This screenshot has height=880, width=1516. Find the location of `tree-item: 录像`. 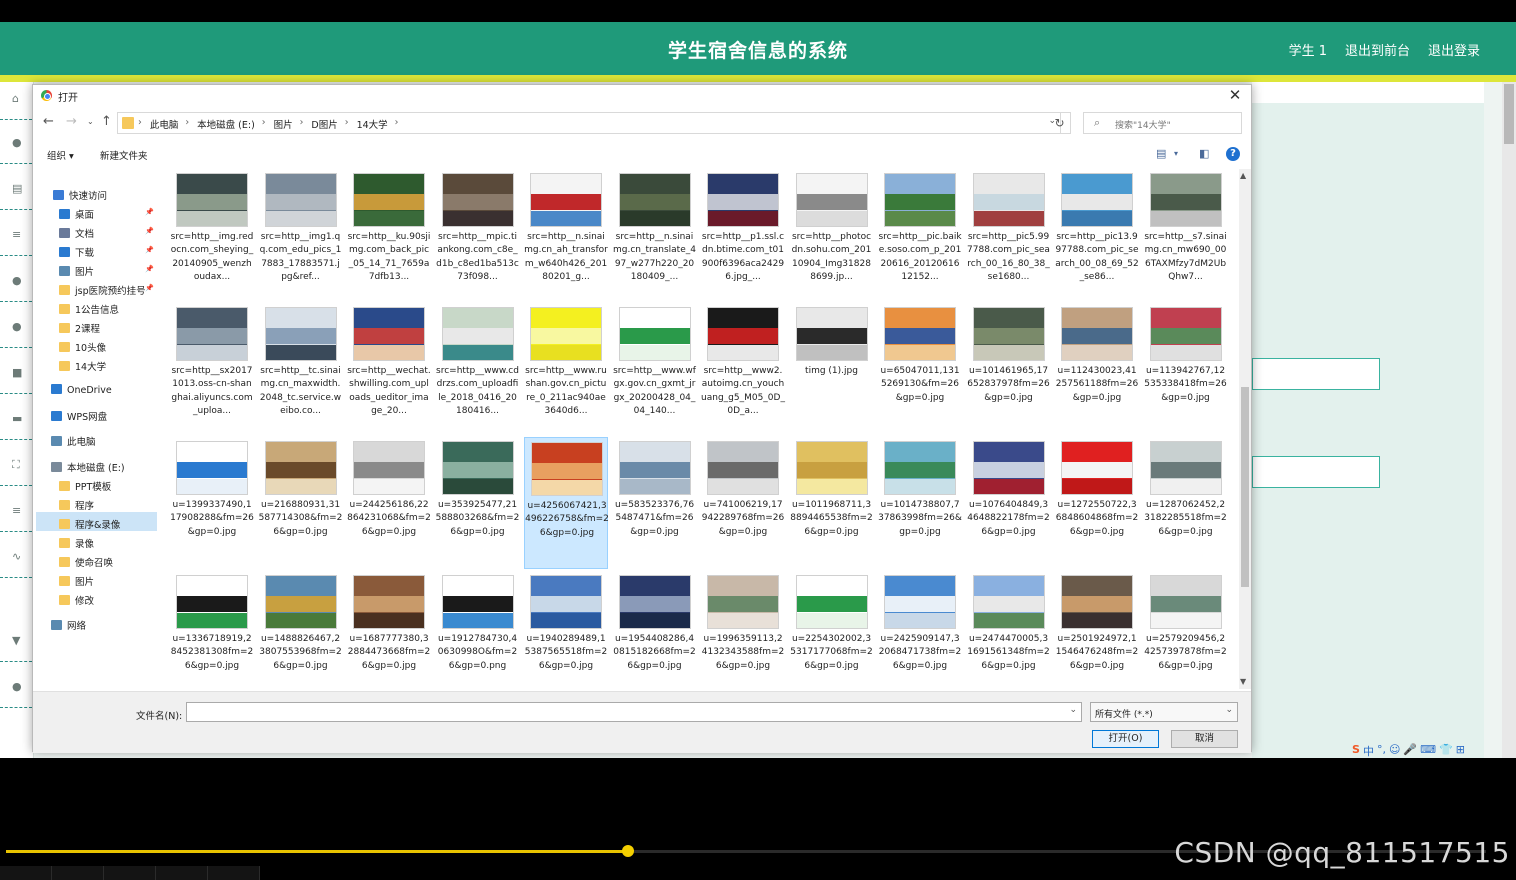

tree-item: 录像 is located at coordinates (76, 544).